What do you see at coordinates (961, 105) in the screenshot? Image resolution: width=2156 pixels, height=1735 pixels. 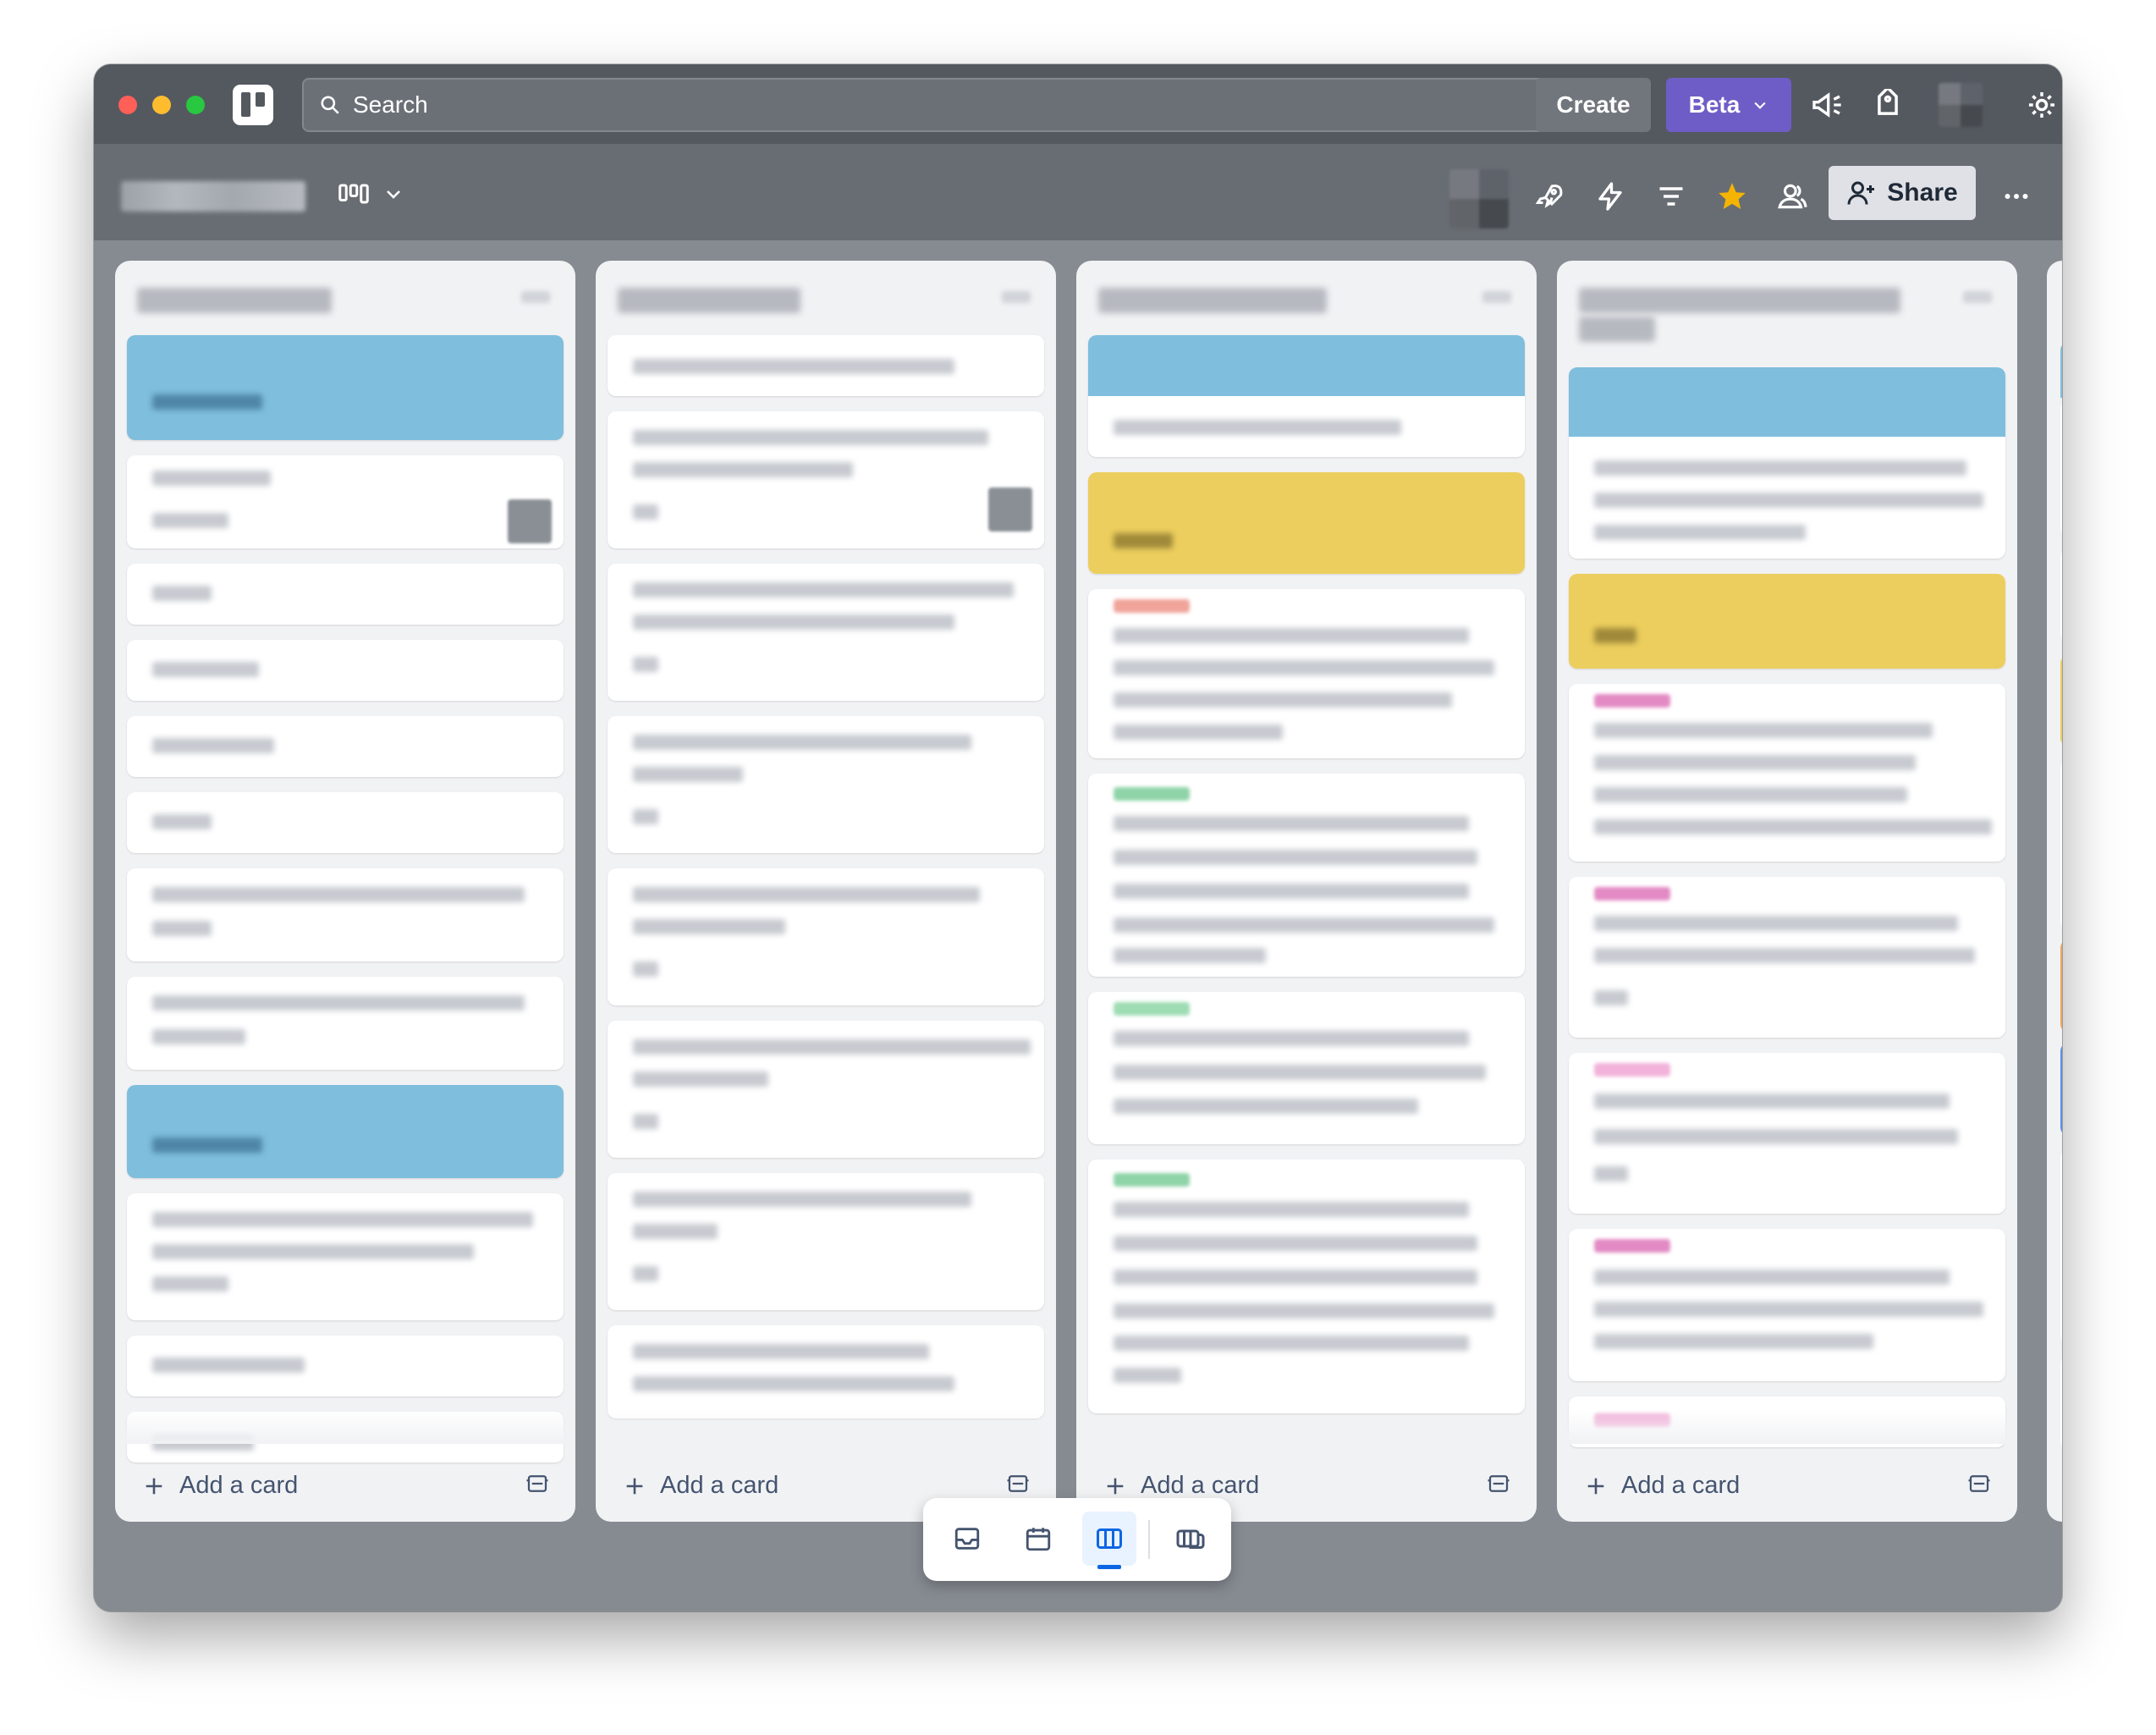 I see `search-input: Search` at bounding box center [961, 105].